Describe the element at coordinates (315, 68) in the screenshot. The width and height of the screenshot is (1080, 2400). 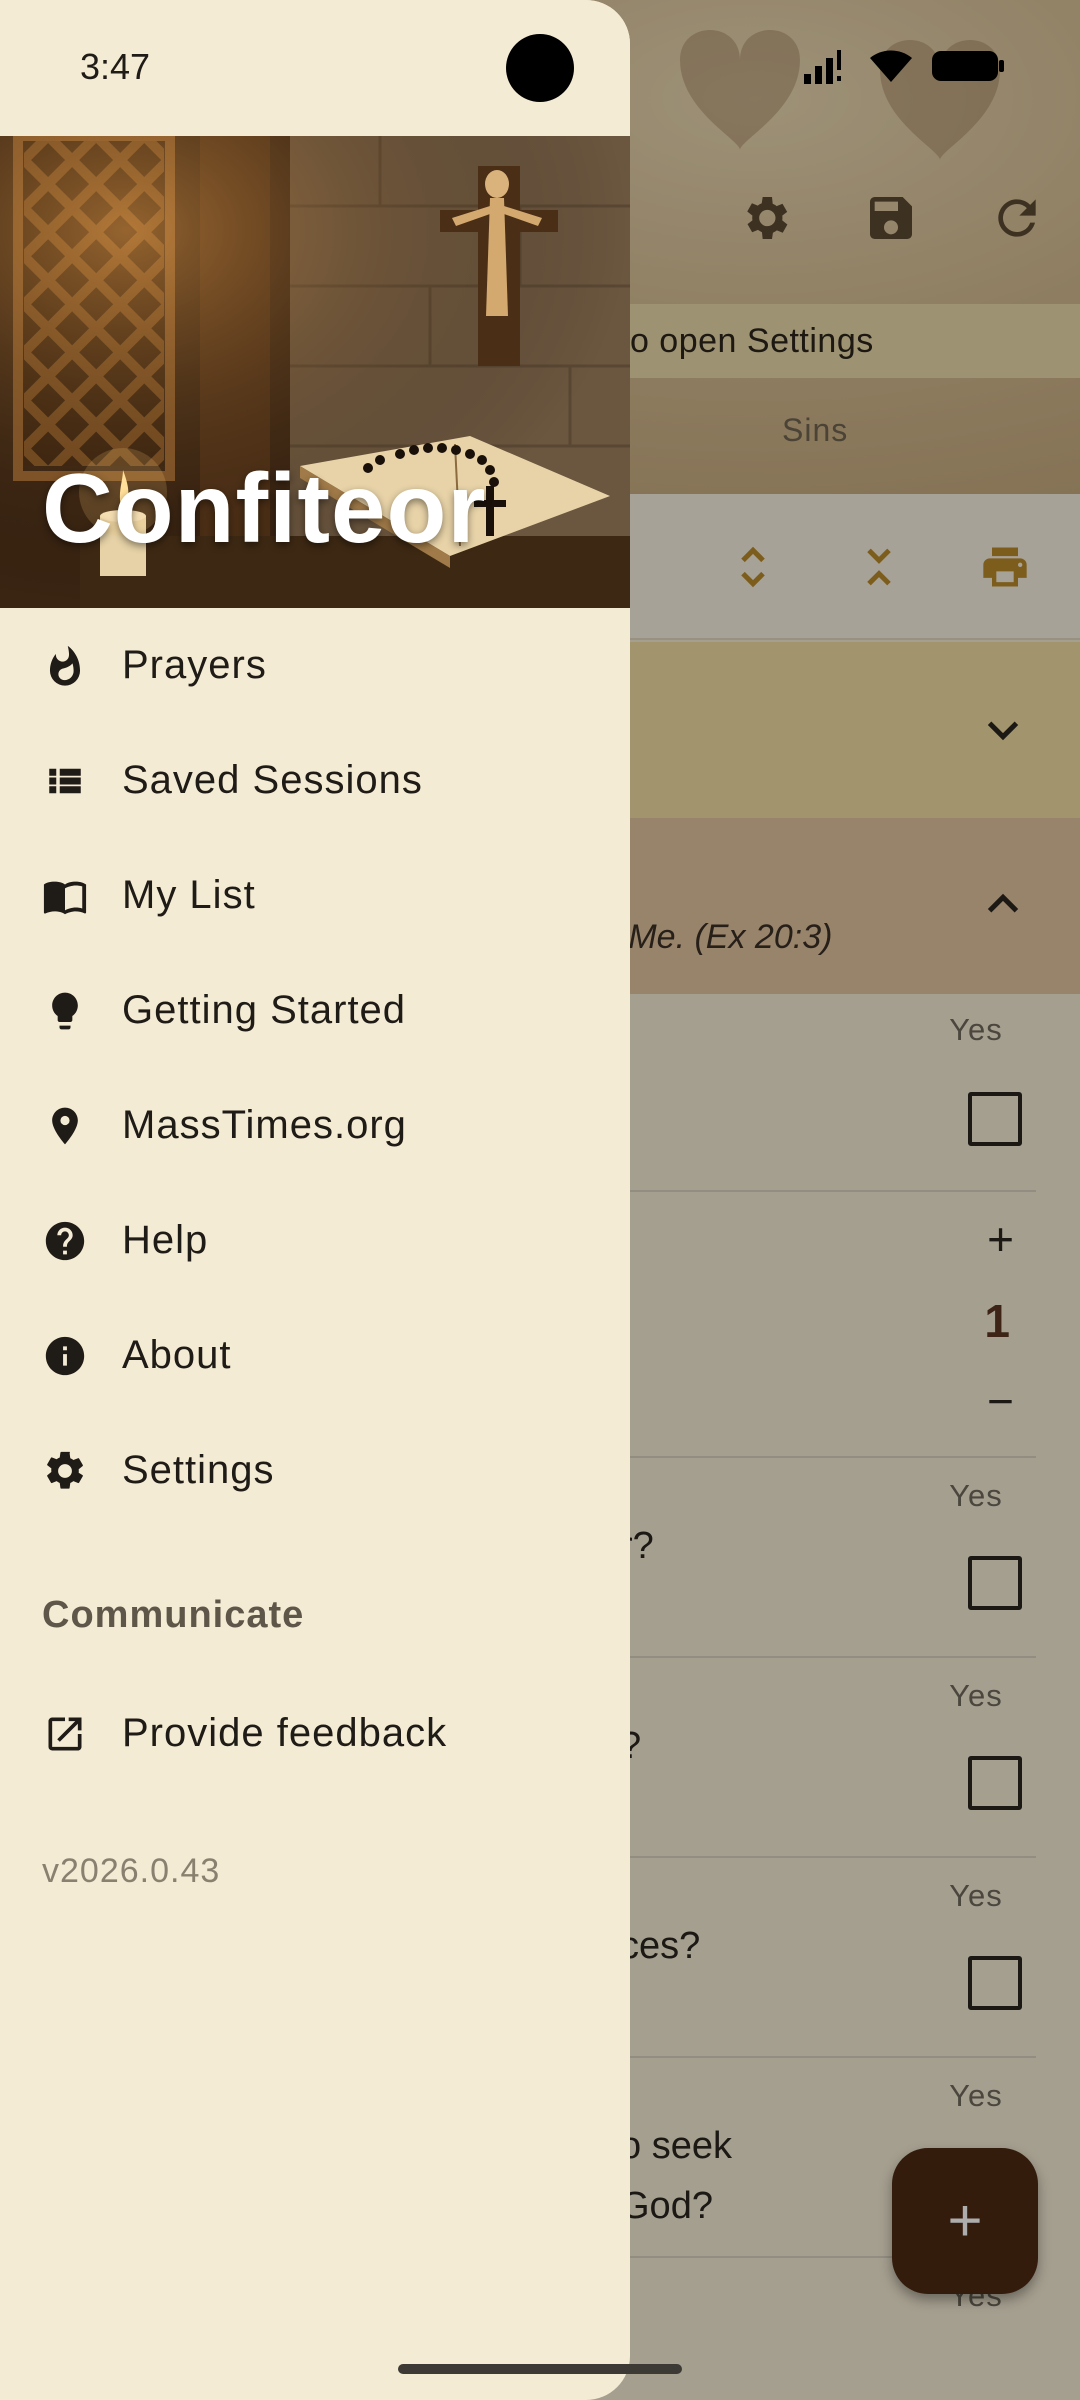
I see `status-bar: 3:47` at that location.